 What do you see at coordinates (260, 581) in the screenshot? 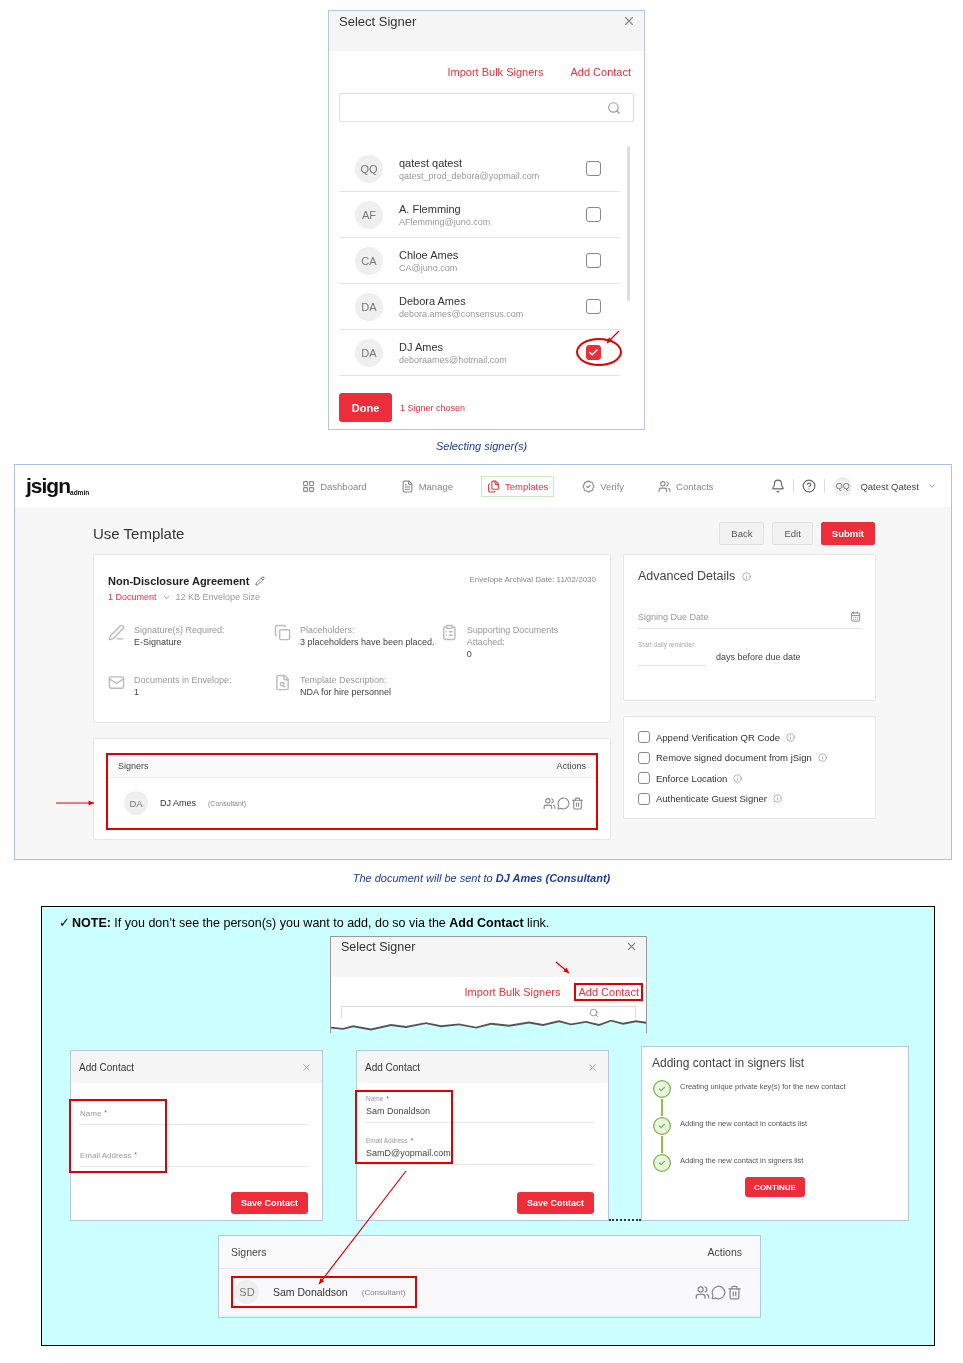
I see `edit-icon` at bounding box center [260, 581].